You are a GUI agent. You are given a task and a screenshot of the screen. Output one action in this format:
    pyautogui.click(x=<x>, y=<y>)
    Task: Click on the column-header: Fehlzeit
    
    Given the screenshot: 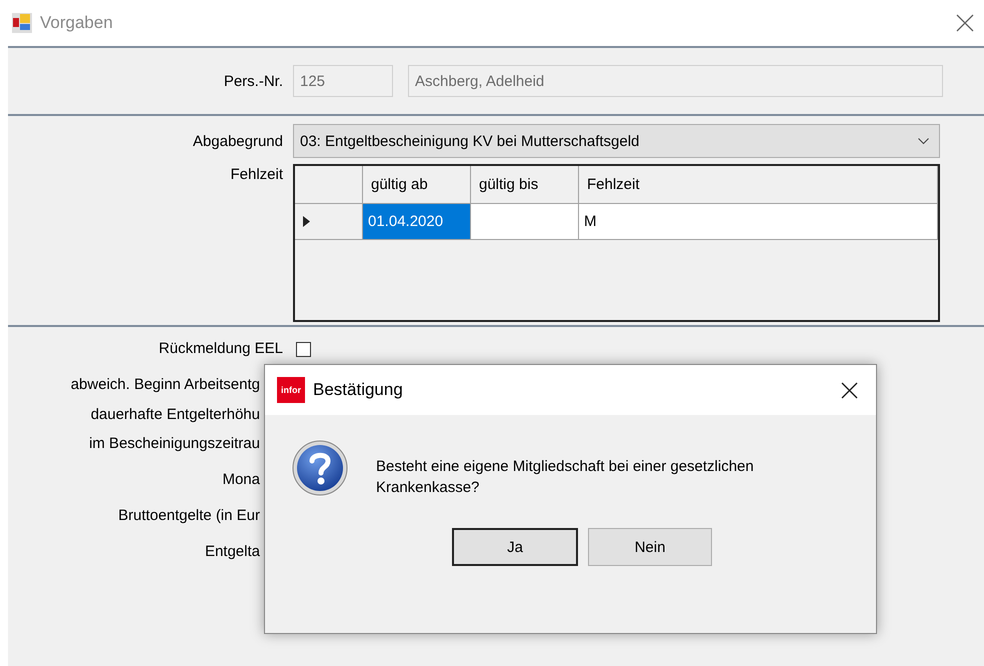 What is the action you would take?
    pyautogui.click(x=758, y=184)
    